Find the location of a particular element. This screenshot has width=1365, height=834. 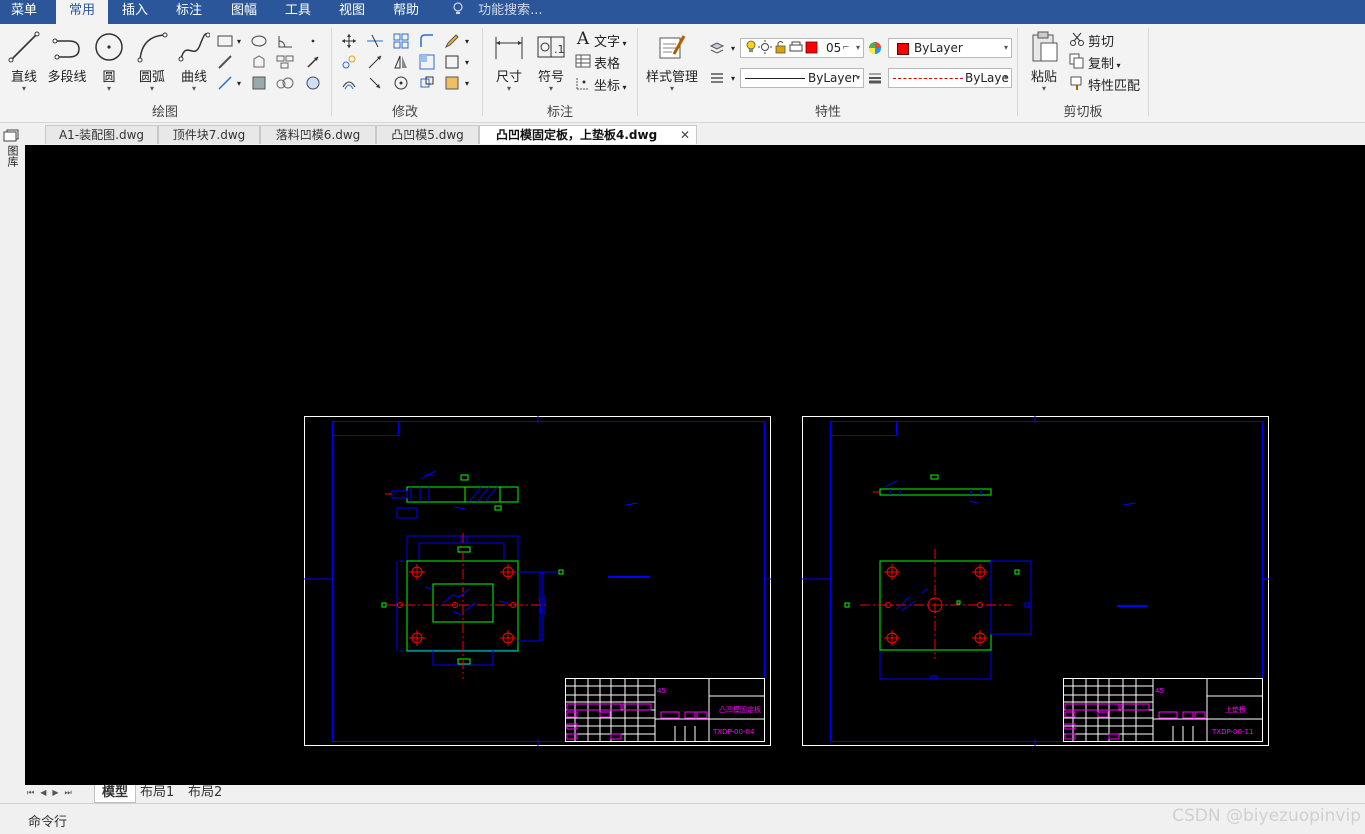

boundary-icon is located at coordinates (259, 83).